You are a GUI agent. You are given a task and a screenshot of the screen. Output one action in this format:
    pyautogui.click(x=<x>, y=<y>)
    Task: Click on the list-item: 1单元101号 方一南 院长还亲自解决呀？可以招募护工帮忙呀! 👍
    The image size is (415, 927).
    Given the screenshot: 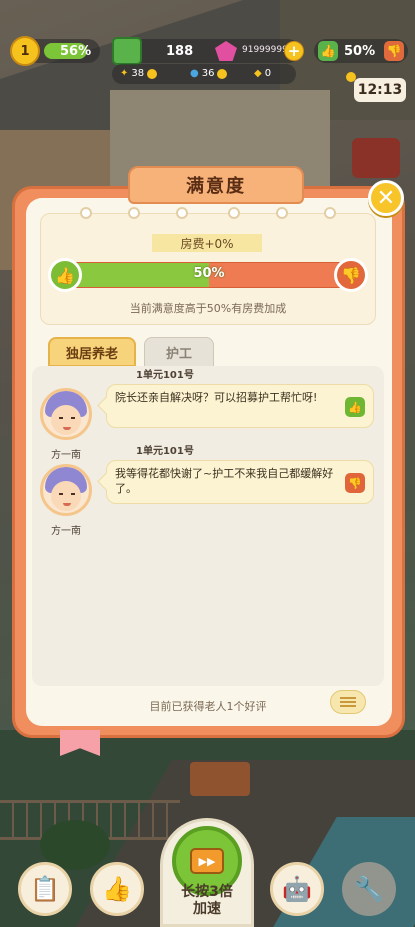 What is the action you would take?
    pyautogui.click(x=208, y=415)
    